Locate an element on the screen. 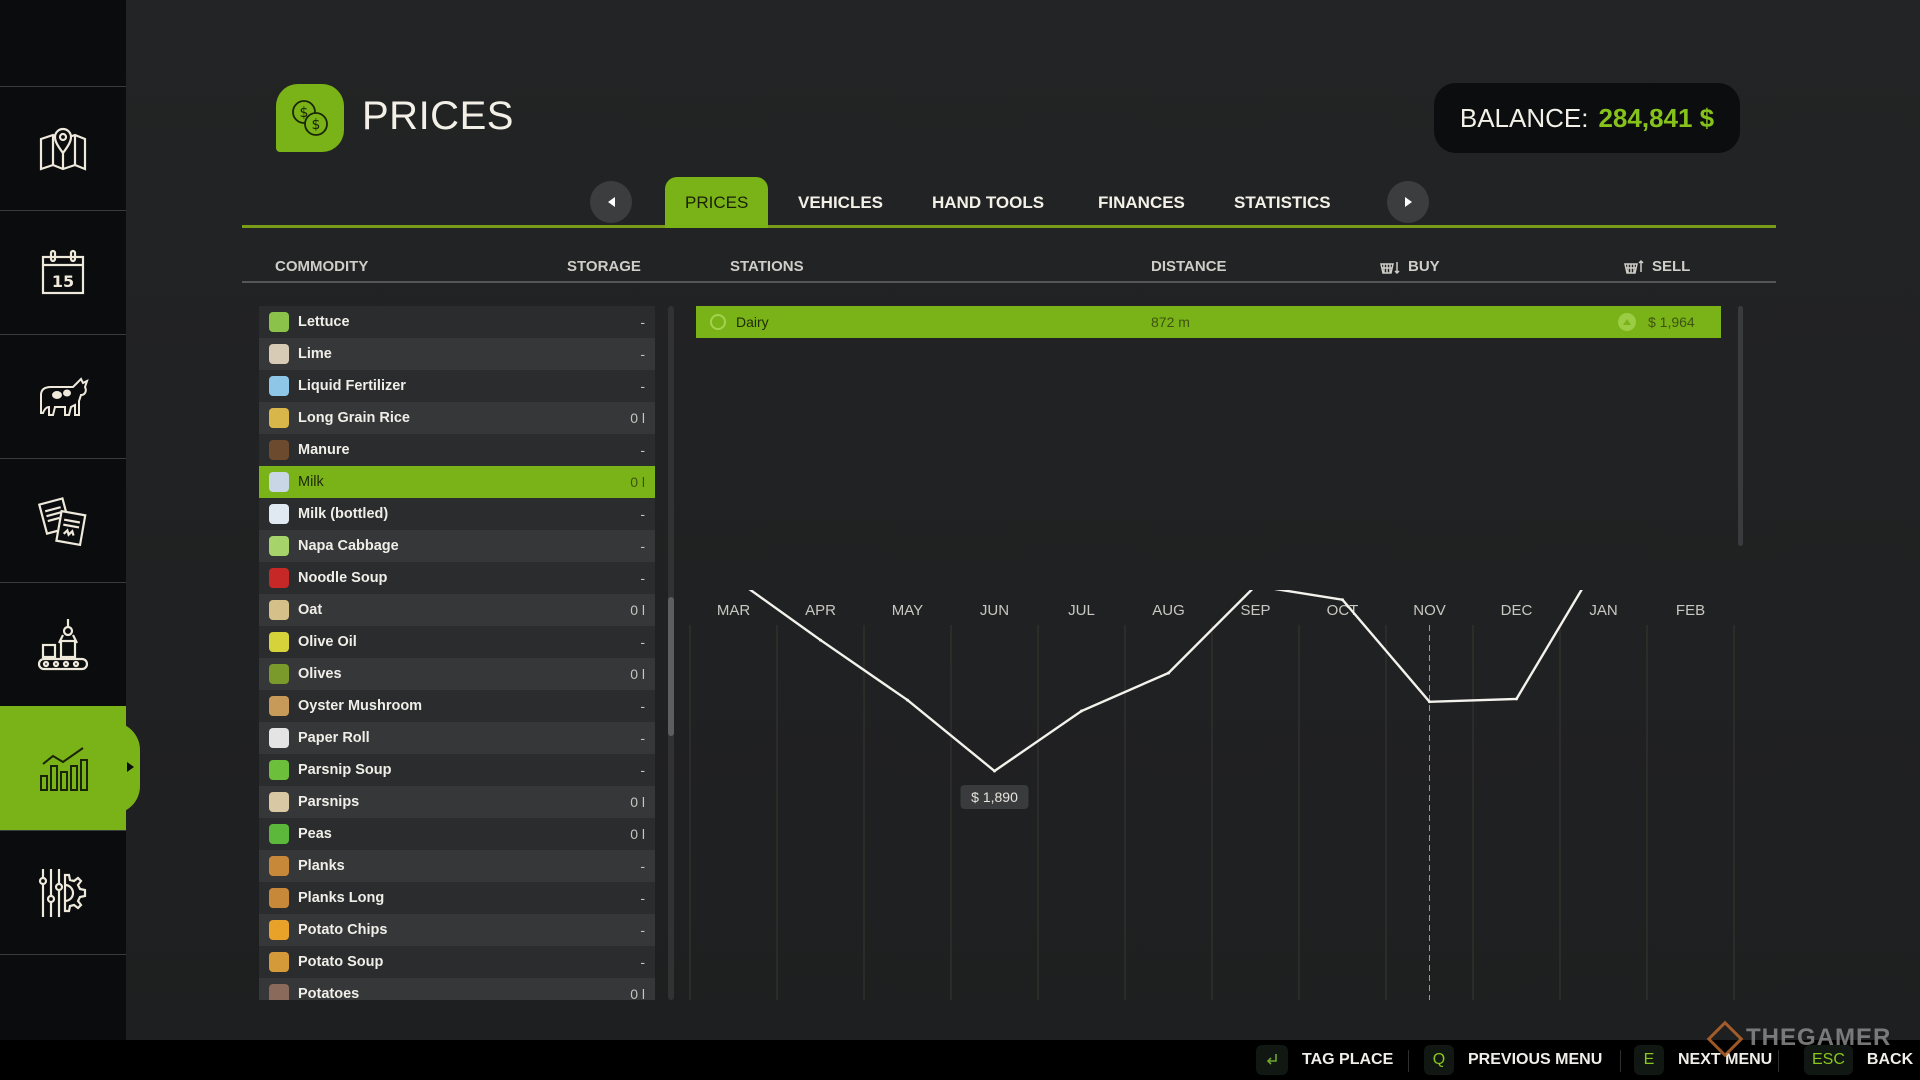 The height and width of the screenshot is (1080, 1920). stations-scrollbar is located at coordinates (1740, 426).